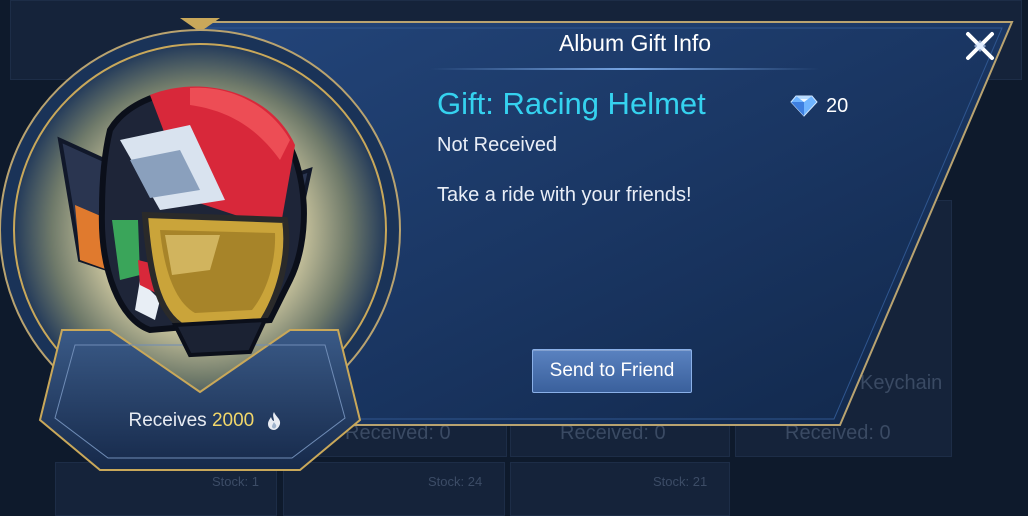 The width and height of the screenshot is (1028, 516). Describe the element at coordinates (497, 145) in the screenshot. I see `receive-status: Not Received` at that location.